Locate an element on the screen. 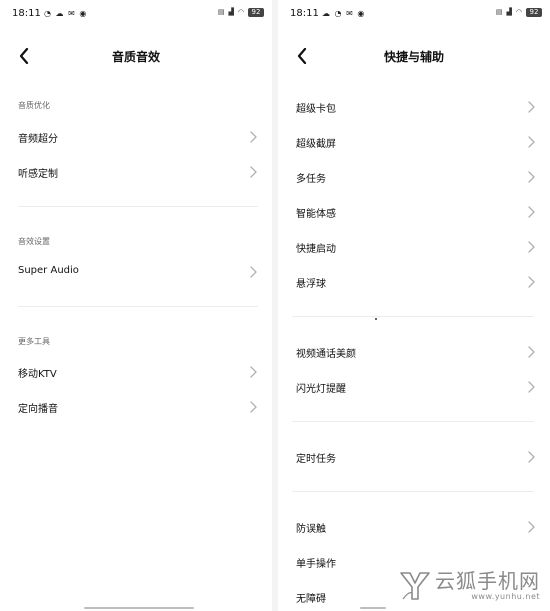 This screenshot has height=611, width=550. watermark-text: 云狐手机网 www.yunhu.net is located at coordinates (487, 585).